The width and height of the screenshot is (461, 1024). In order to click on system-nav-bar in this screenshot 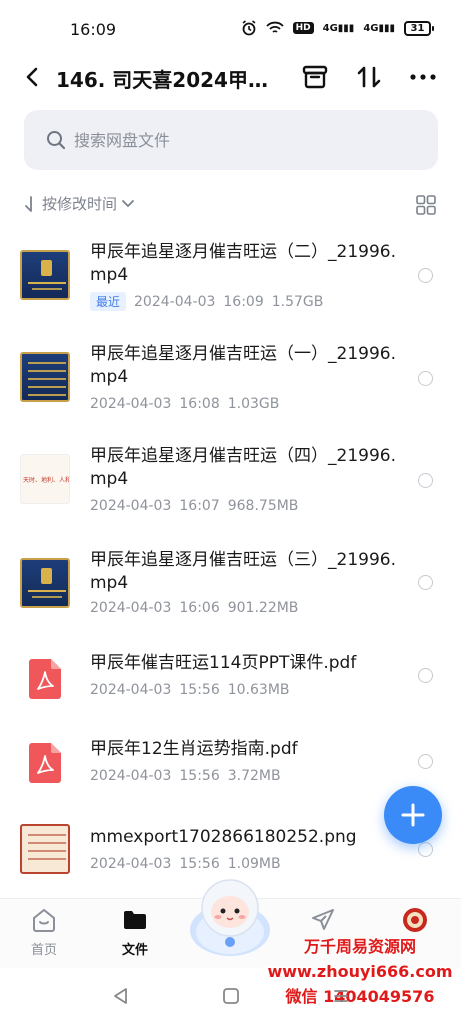, I will do `click(230, 996)`.